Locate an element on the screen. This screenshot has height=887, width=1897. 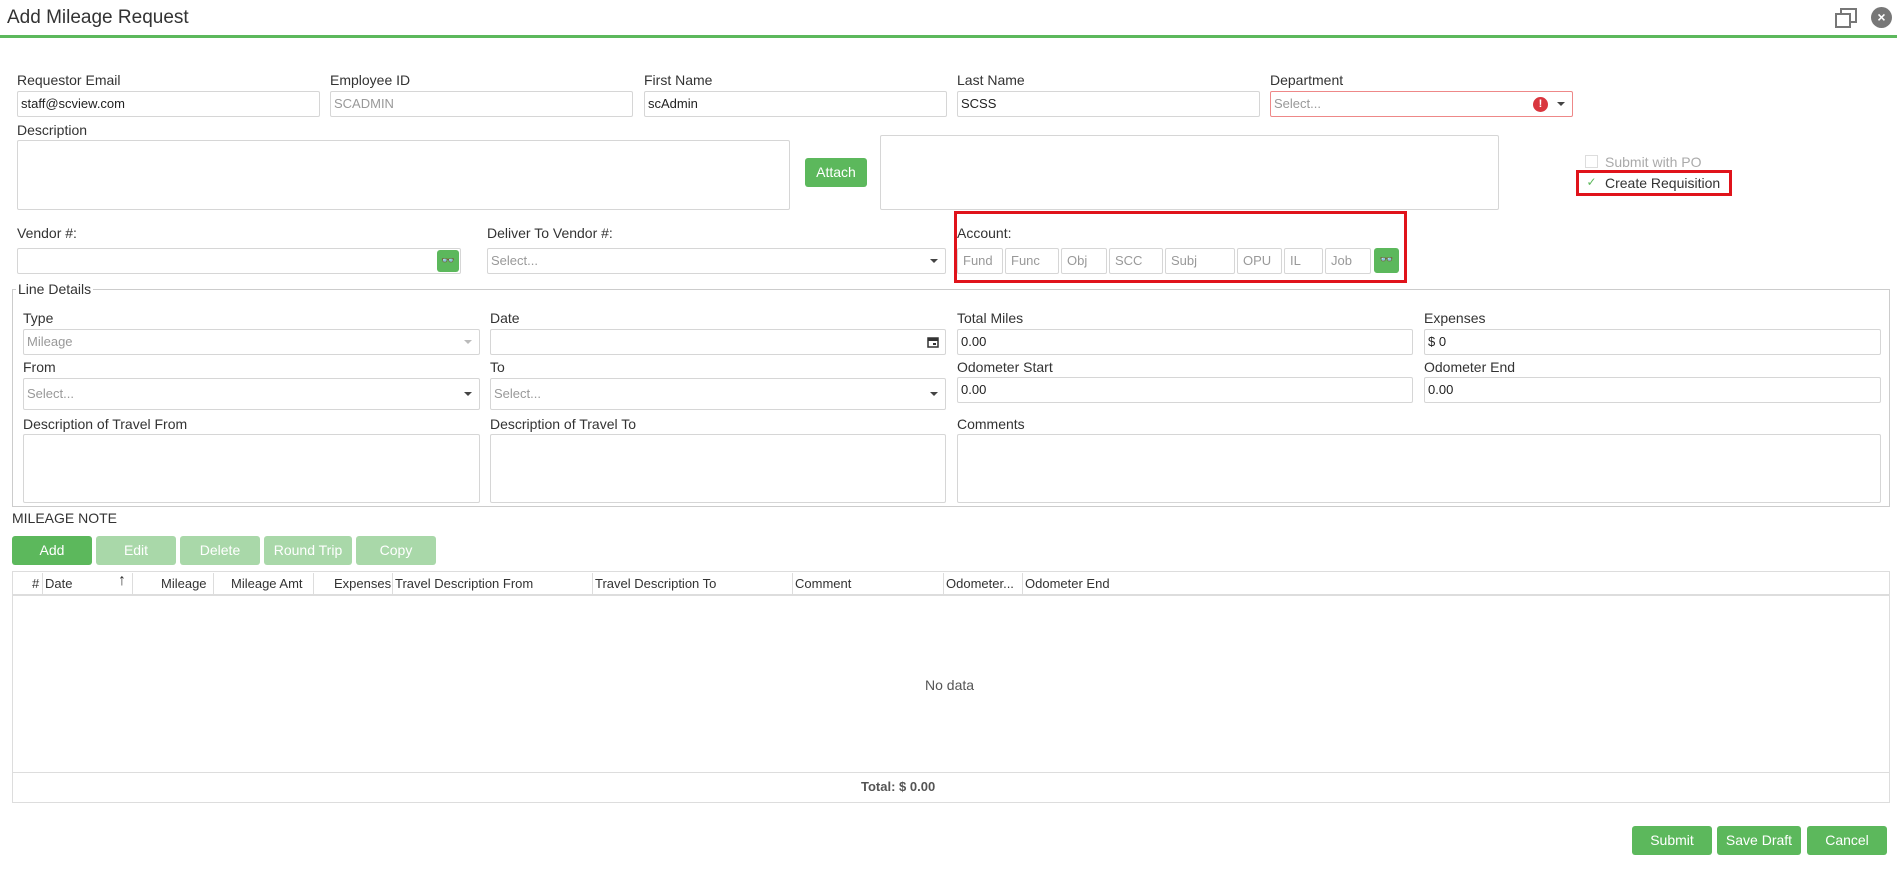
sort-arrow-icon: ↑ is located at coordinates (122, 581).